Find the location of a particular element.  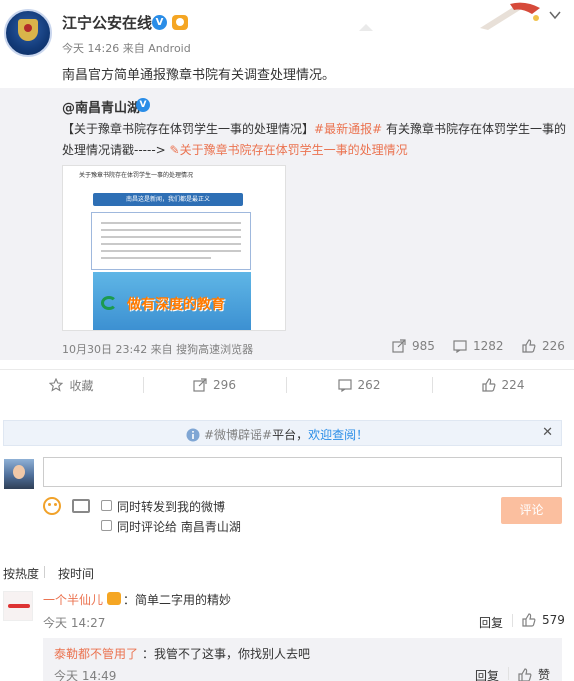

comment-text: ：简单二字用的精妙 is located at coordinates (177, 600).